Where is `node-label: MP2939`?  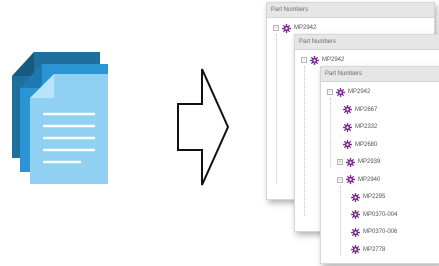
node-label: MP2939 is located at coordinates (369, 162).